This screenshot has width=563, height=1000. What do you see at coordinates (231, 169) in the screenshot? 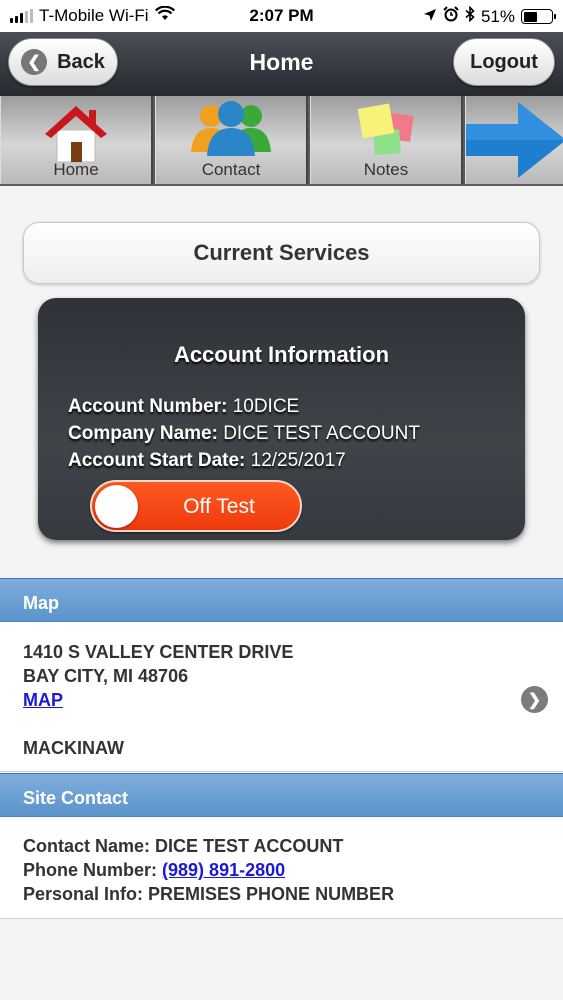
I see `nav-item-contact-label: Contact` at bounding box center [231, 169].